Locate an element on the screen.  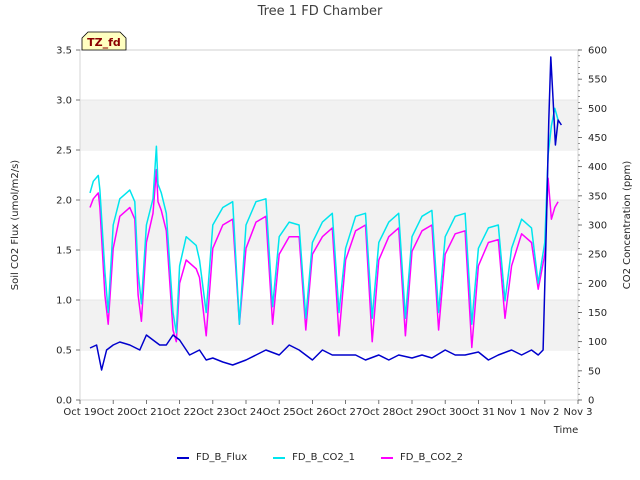
y-right-tick-label: 50 is located at coordinates (594, 371).